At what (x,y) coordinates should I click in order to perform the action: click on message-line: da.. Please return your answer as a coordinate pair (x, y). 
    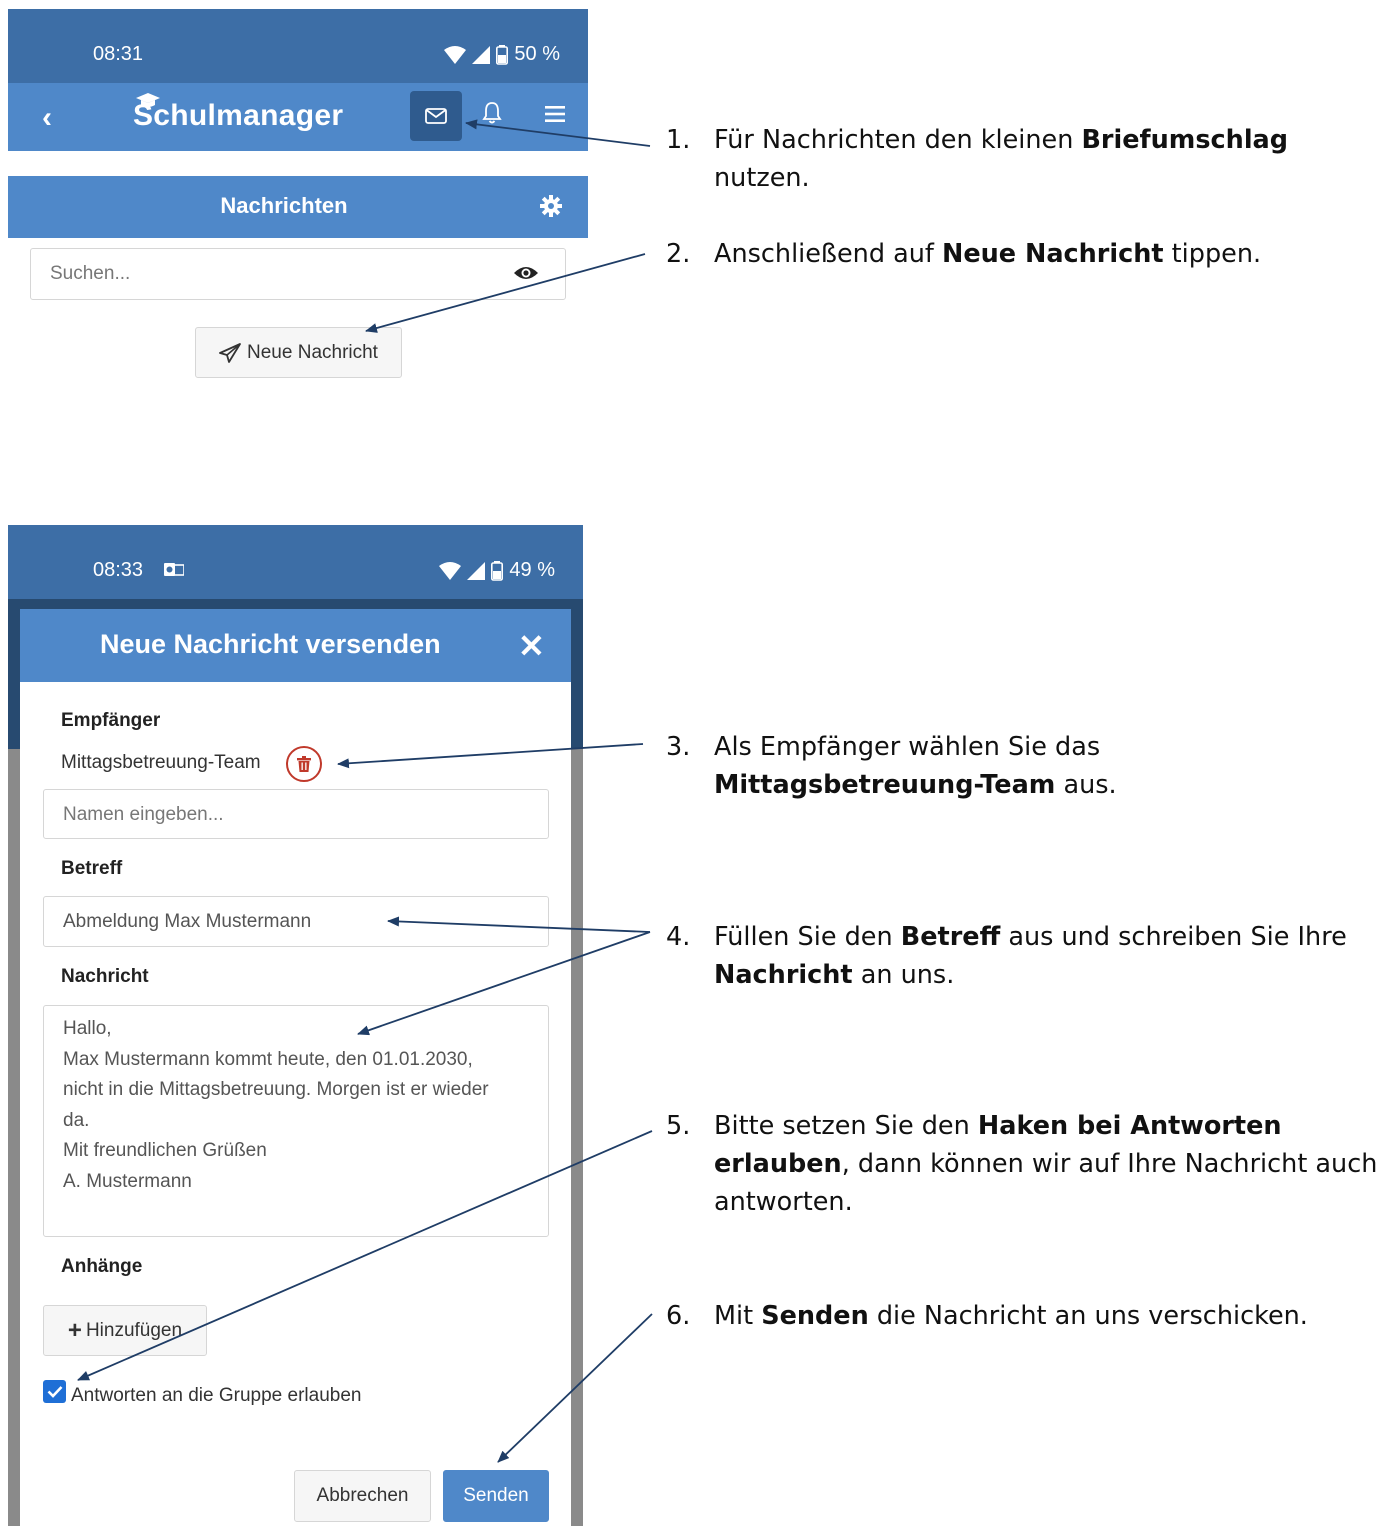
    Looking at the image, I should click on (76, 1120).